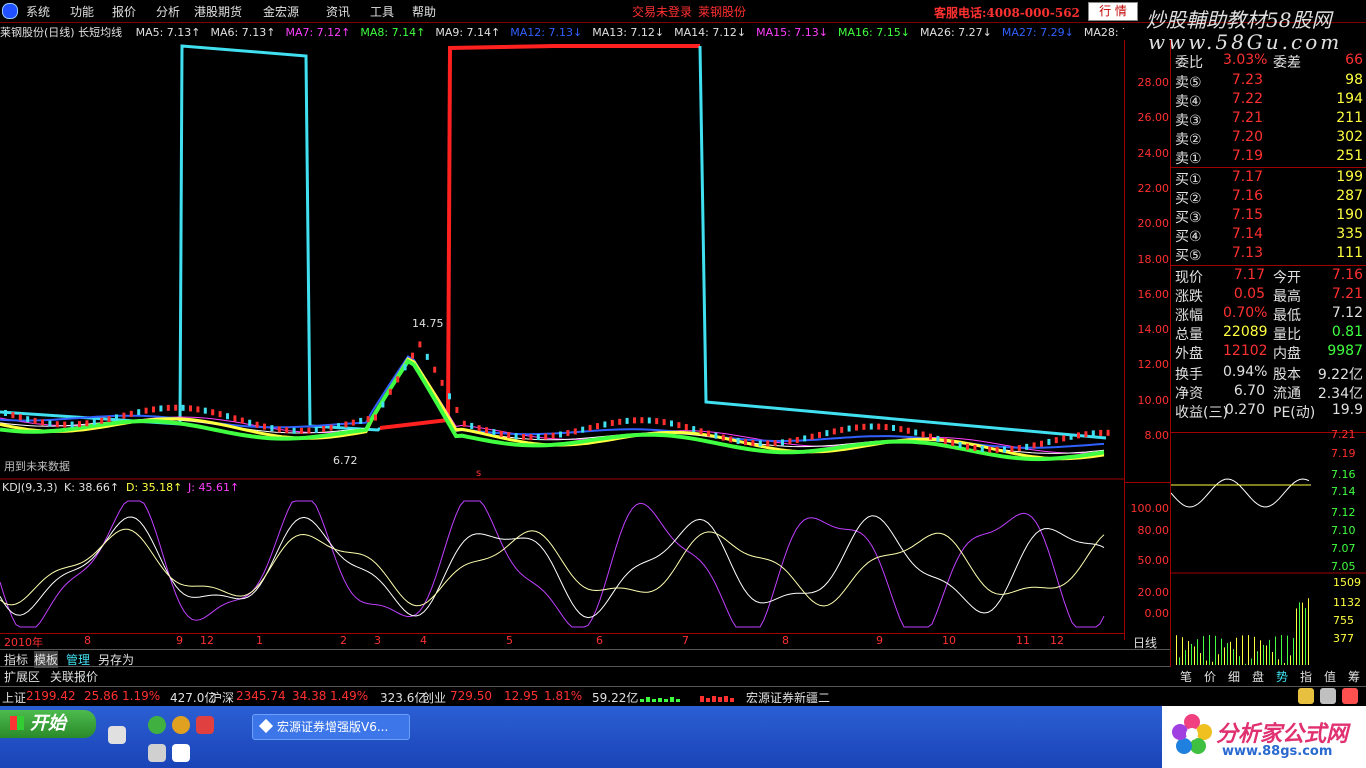  What do you see at coordinates (48, 724) in the screenshot?
I see `start-button: 开始` at bounding box center [48, 724].